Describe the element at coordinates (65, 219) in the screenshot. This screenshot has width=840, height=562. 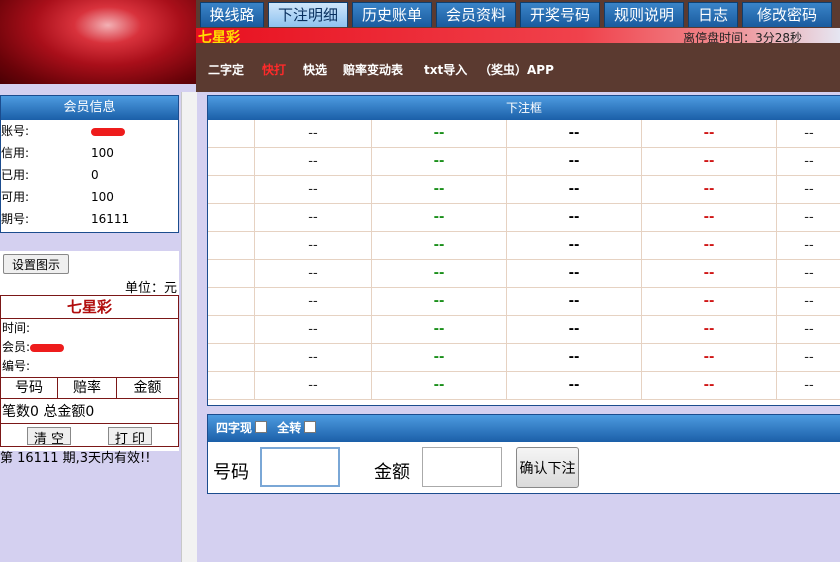
I see `member-row-period: 期号: 16111` at that location.